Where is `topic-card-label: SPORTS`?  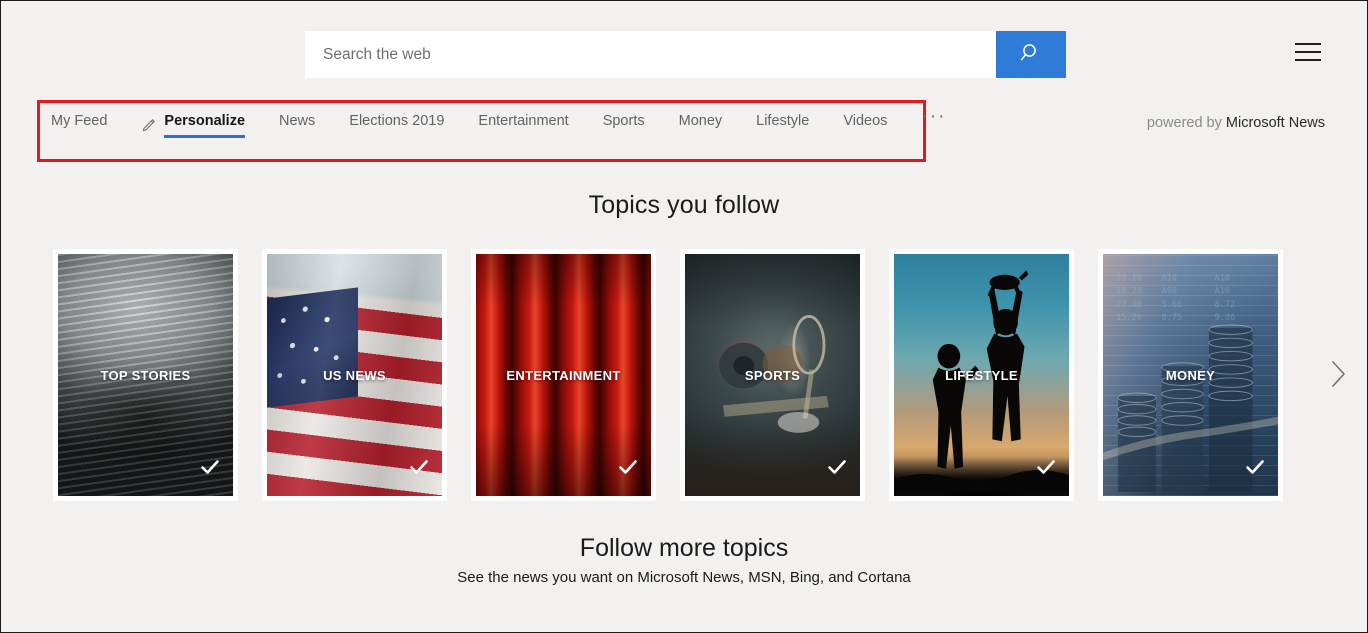 topic-card-label: SPORTS is located at coordinates (772, 375).